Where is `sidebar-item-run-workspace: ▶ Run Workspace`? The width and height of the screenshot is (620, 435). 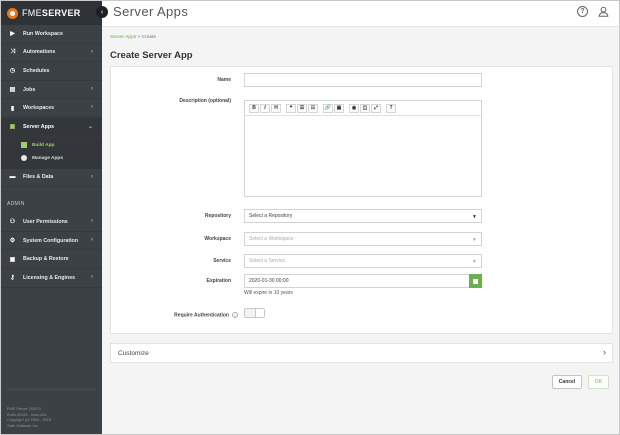
sidebar-item-run-workspace: ▶ Run Workspace is located at coordinates (51, 34).